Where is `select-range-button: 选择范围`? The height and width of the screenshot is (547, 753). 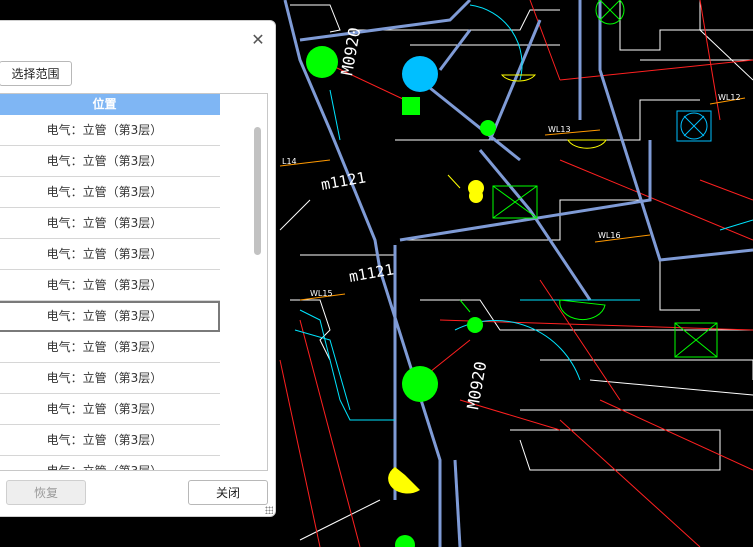
select-range-button: 选择范围 is located at coordinates (36, 73).